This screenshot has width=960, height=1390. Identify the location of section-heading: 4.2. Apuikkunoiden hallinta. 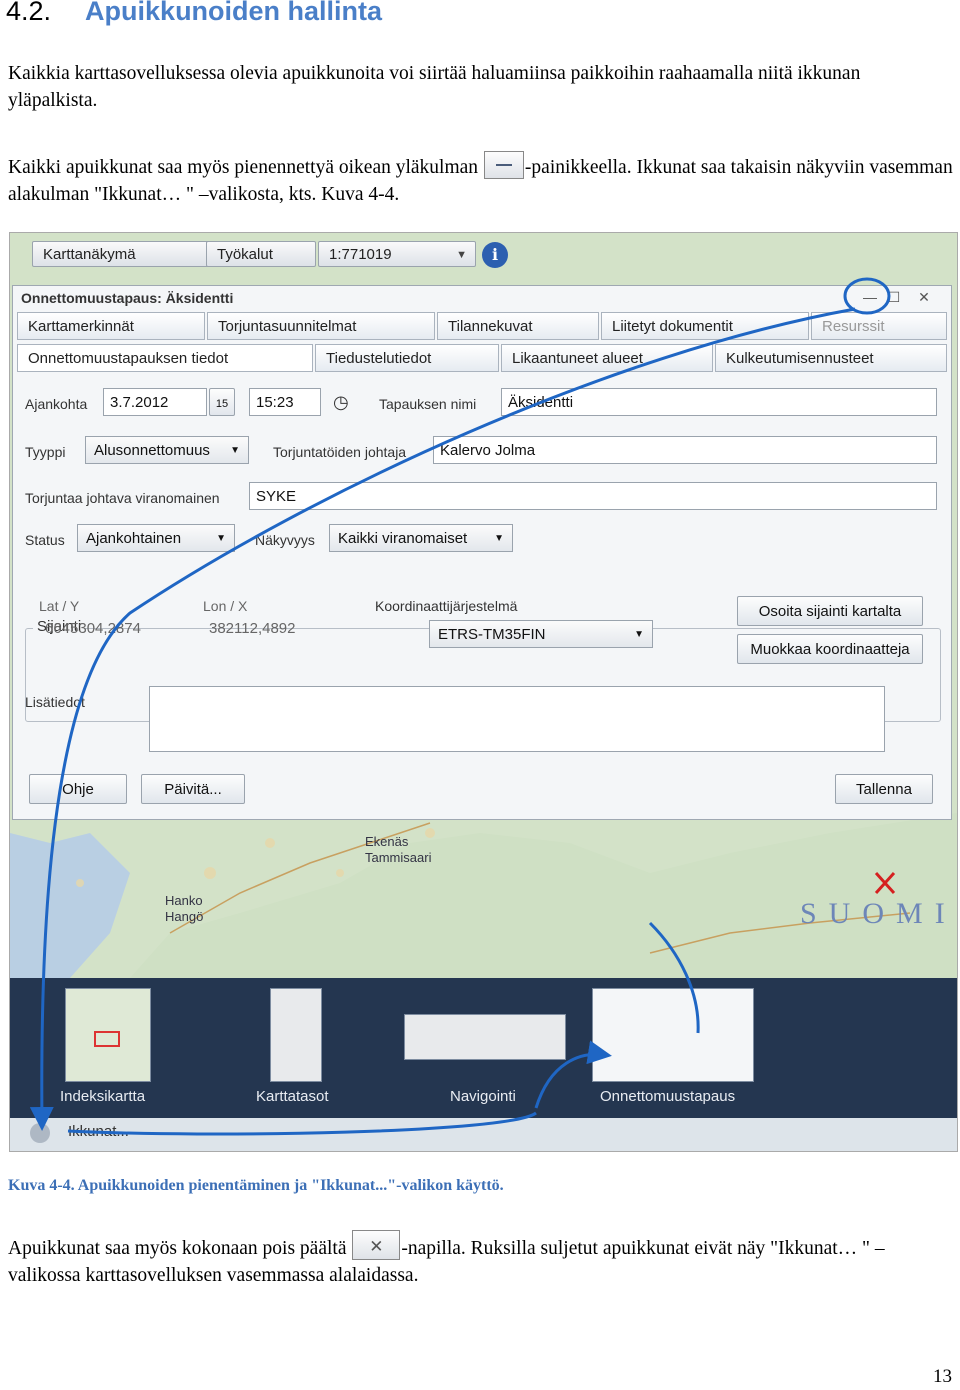
(194, 13).